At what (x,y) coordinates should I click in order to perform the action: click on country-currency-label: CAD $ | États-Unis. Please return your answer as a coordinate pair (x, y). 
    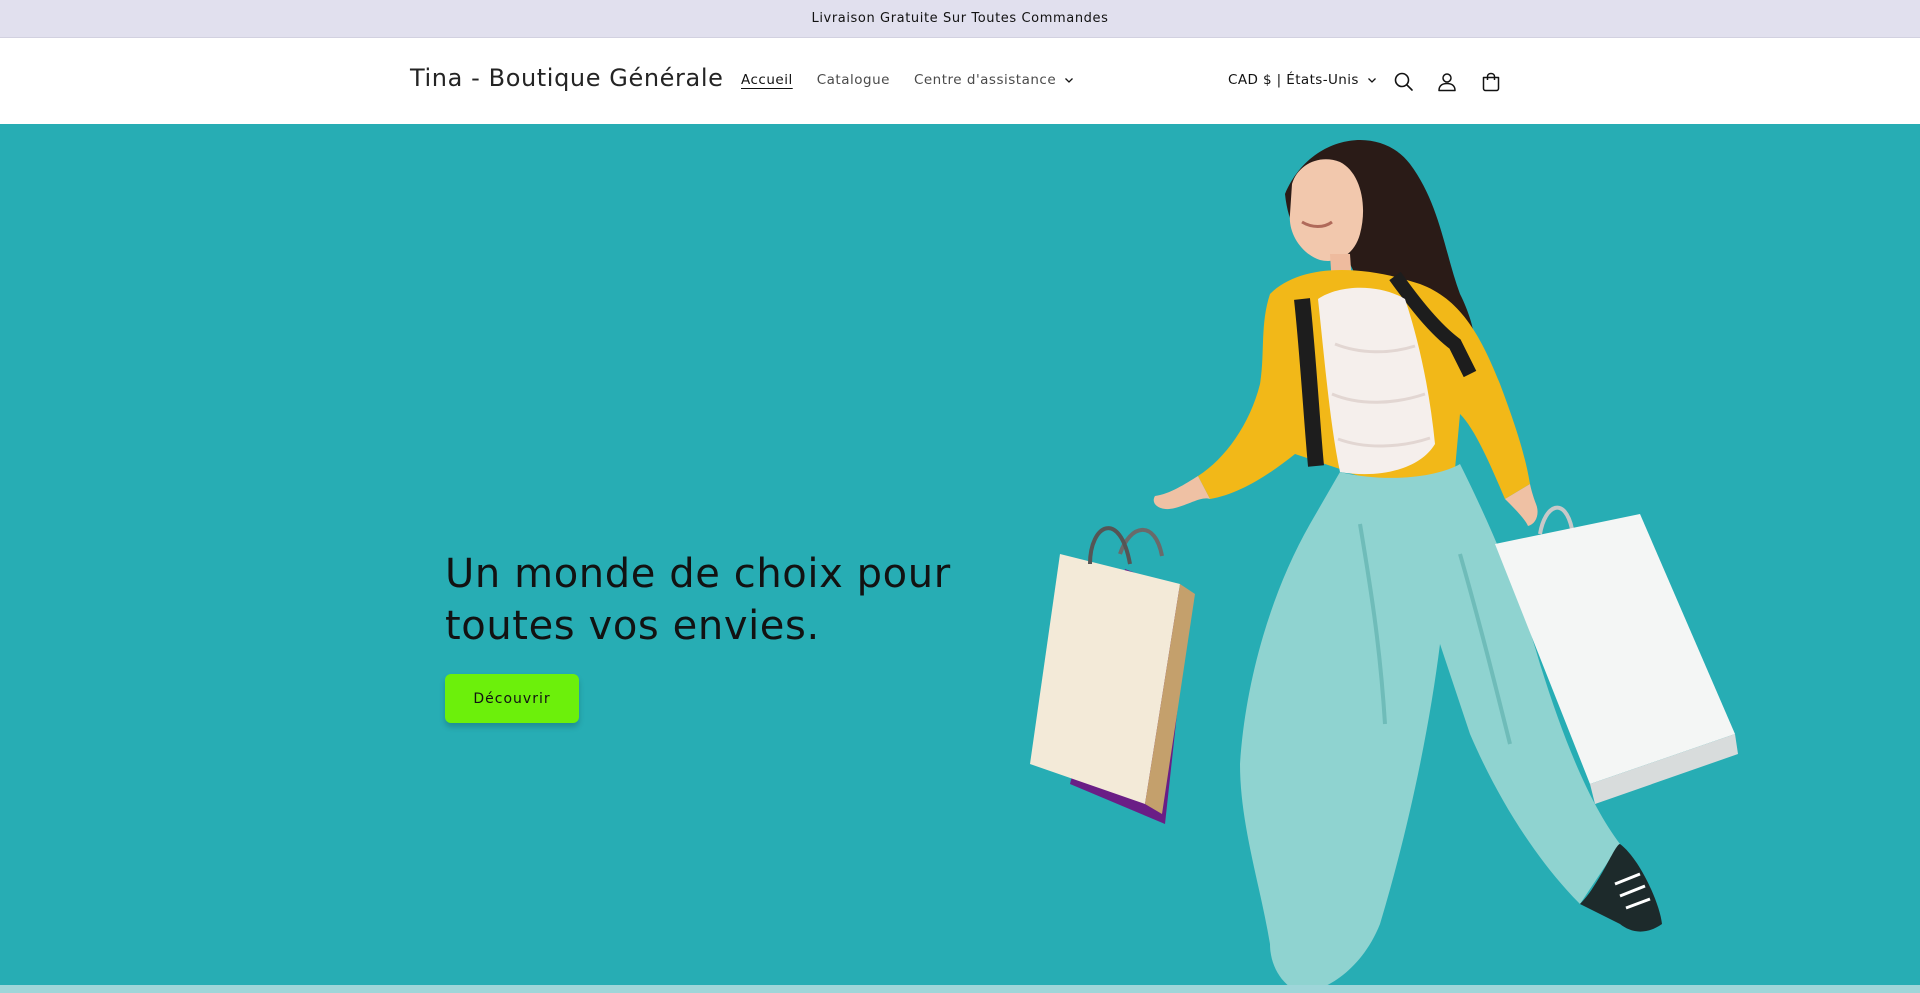
    Looking at the image, I should click on (1293, 80).